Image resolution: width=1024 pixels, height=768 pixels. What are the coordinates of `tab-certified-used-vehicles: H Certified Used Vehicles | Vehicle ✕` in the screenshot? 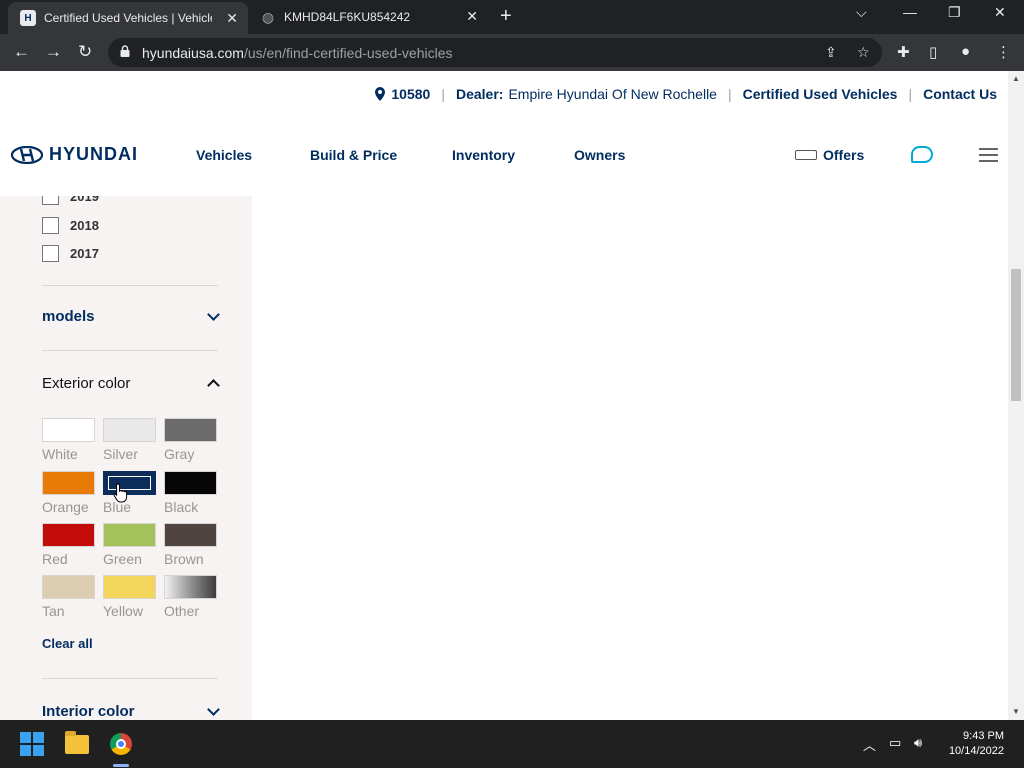 It's located at (128, 18).